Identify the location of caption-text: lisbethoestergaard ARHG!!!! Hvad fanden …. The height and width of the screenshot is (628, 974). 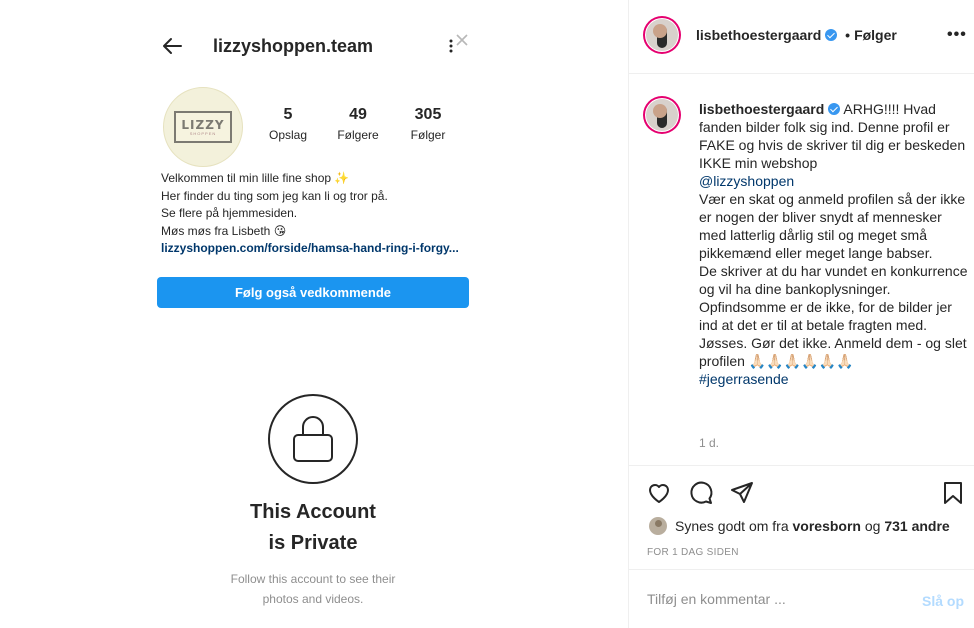
(835, 244).